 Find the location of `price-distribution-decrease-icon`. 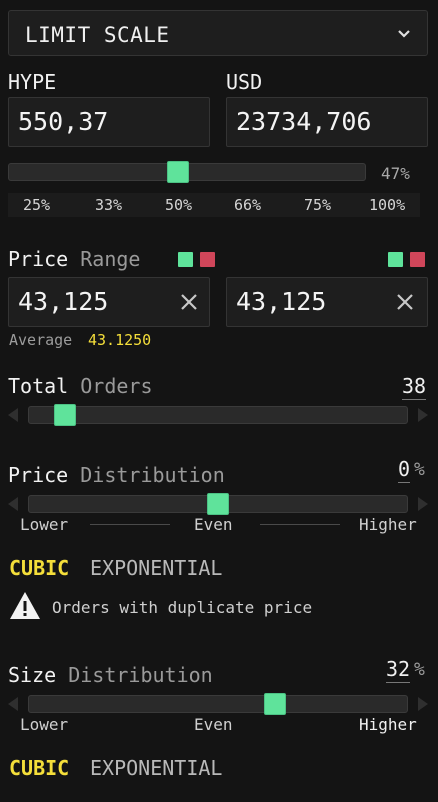

price-distribution-decrease-icon is located at coordinates (13, 504).